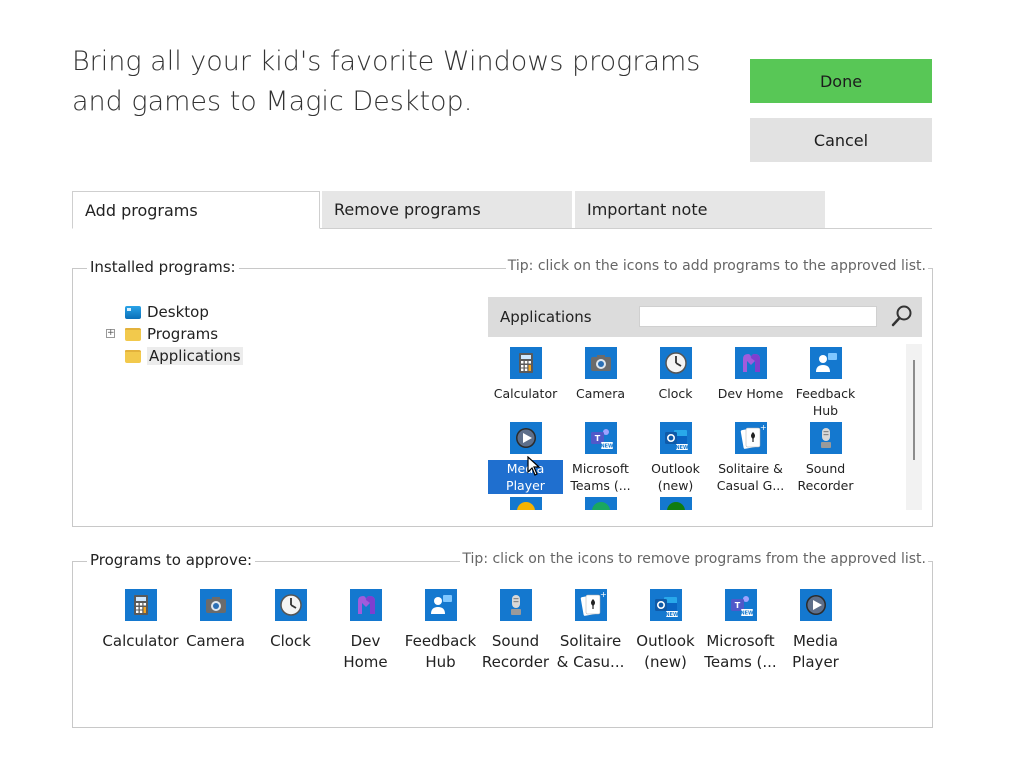 The image size is (1024, 768). I want to click on tree-item-programs: + Programs, so click(203, 334).